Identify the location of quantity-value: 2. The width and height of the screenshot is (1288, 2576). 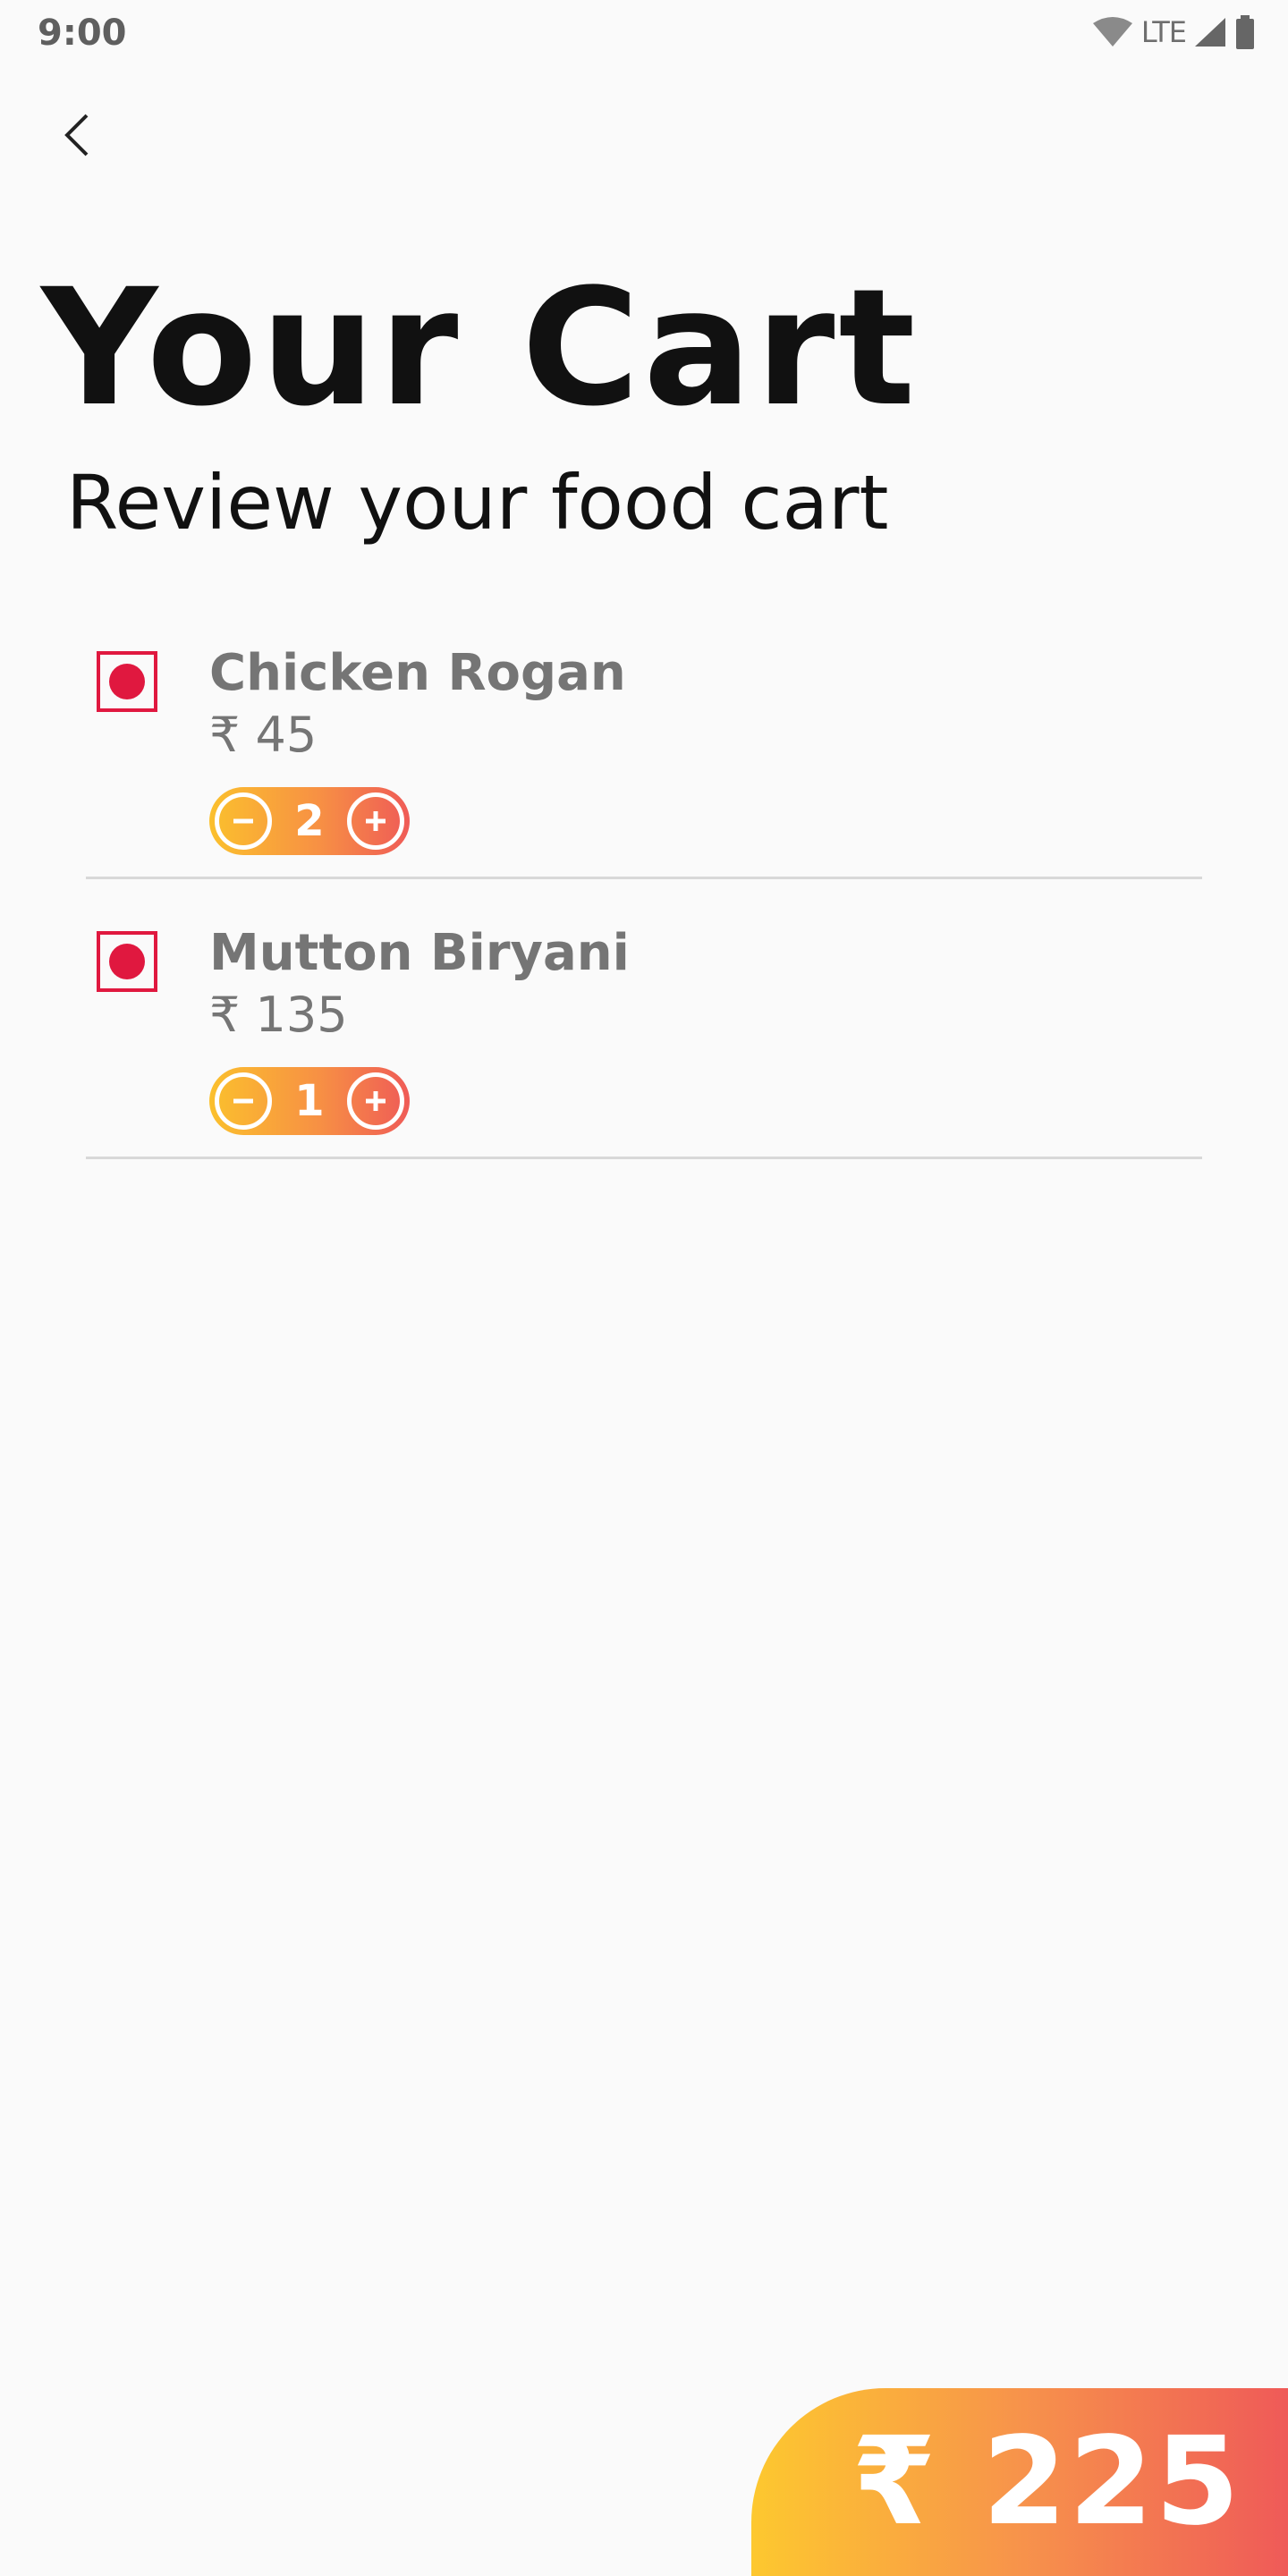
(309, 821).